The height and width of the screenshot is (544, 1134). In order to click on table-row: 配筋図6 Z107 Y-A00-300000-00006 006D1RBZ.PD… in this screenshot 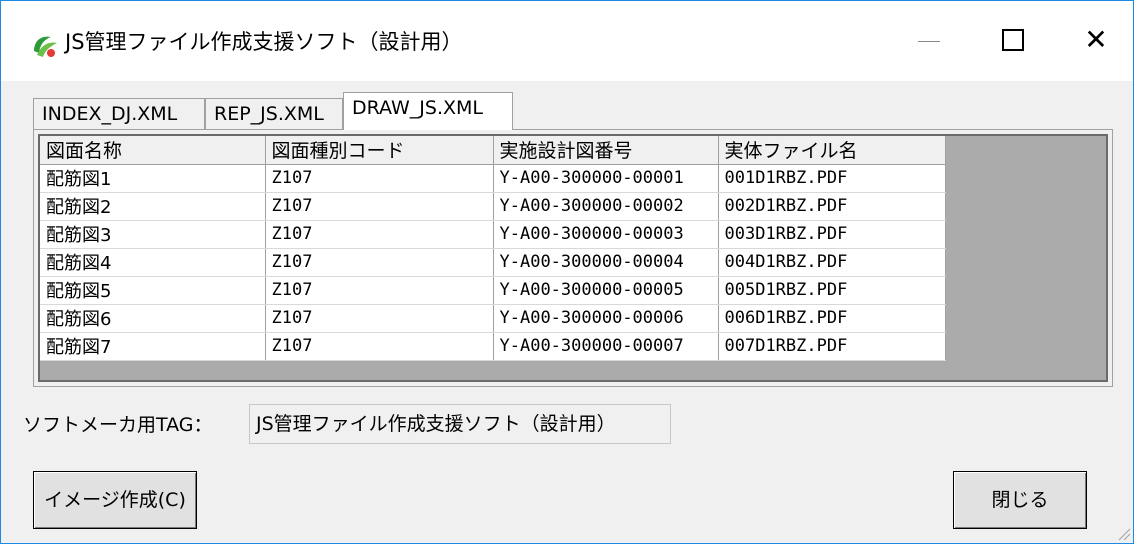, I will do `click(493, 318)`.